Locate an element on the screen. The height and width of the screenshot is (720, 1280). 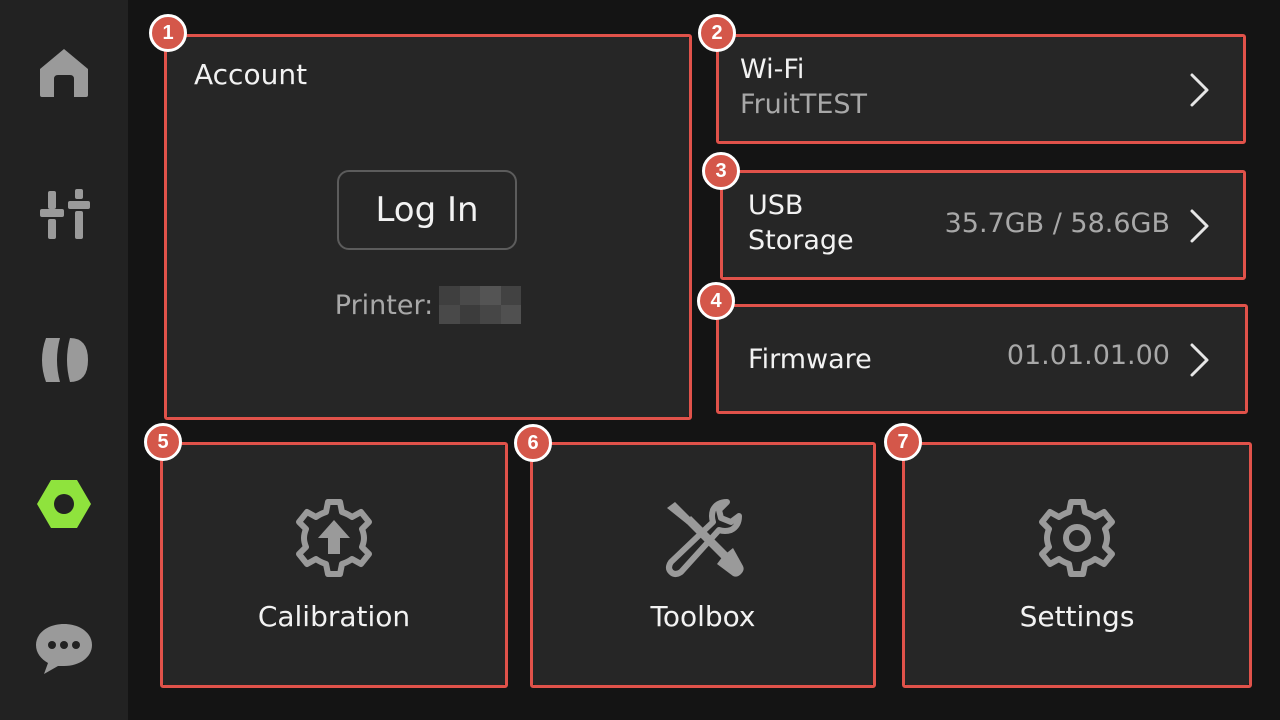
toolbox-label: Toolbox is located at coordinates (703, 616).